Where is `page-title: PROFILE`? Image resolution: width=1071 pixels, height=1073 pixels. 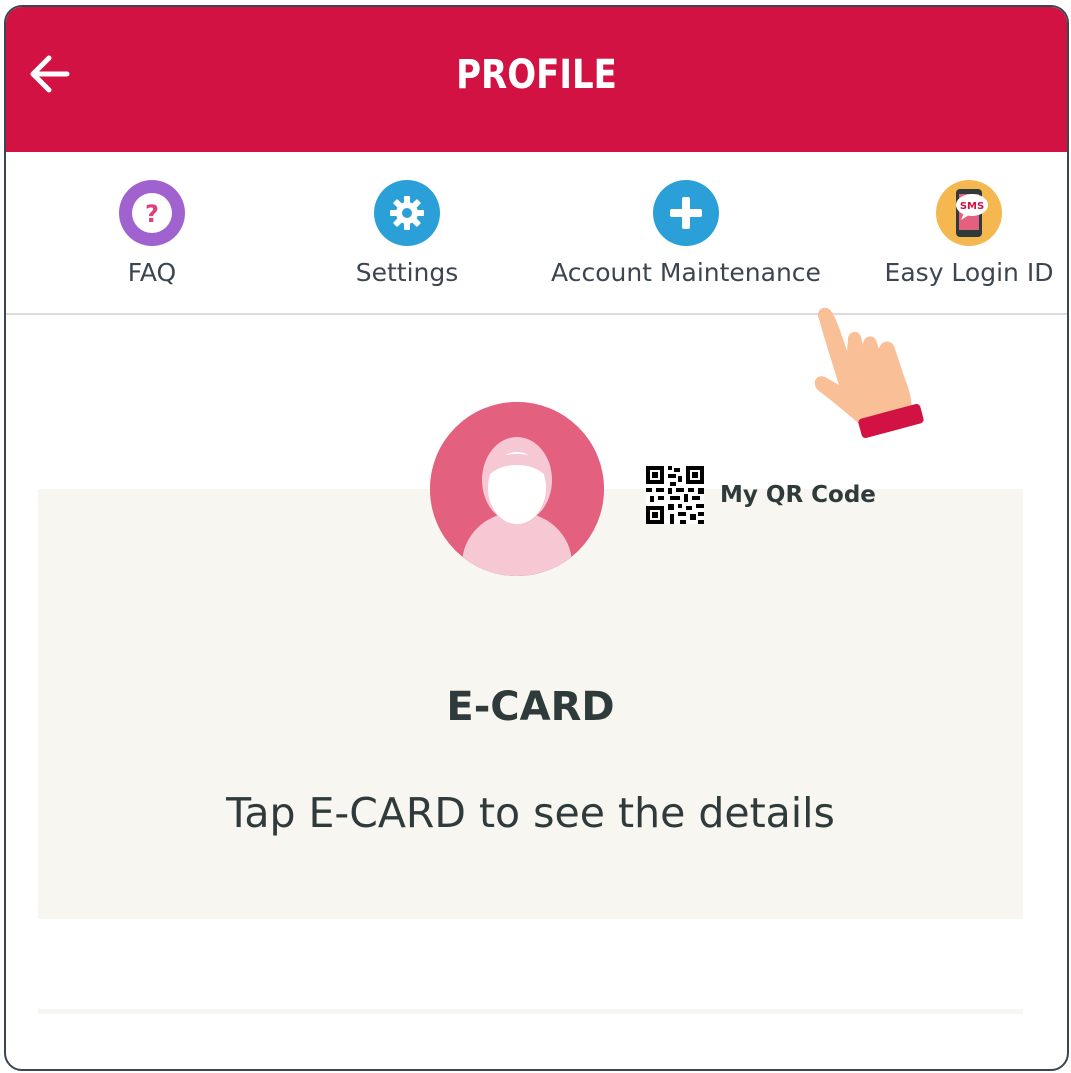
page-title: PROFILE is located at coordinates (536, 75).